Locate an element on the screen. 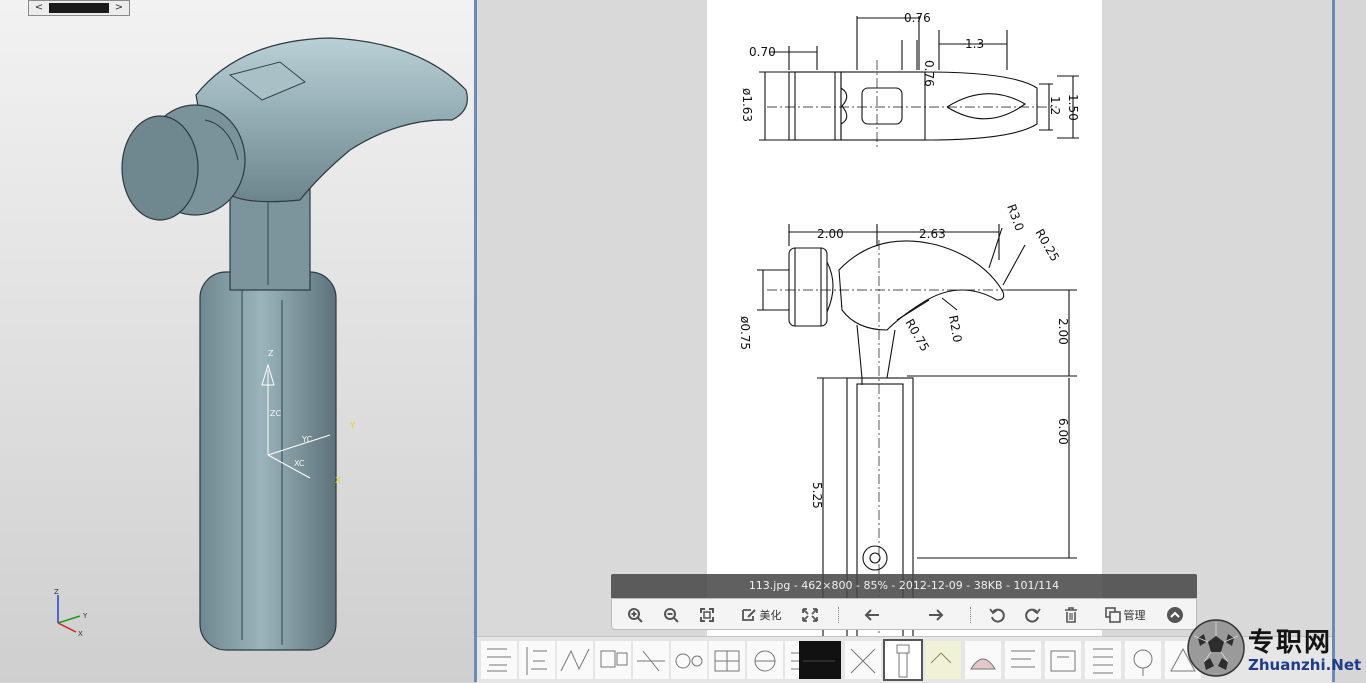 This screenshot has height=683, width=1366. thumbnail-selected is located at coordinates (903, 660).